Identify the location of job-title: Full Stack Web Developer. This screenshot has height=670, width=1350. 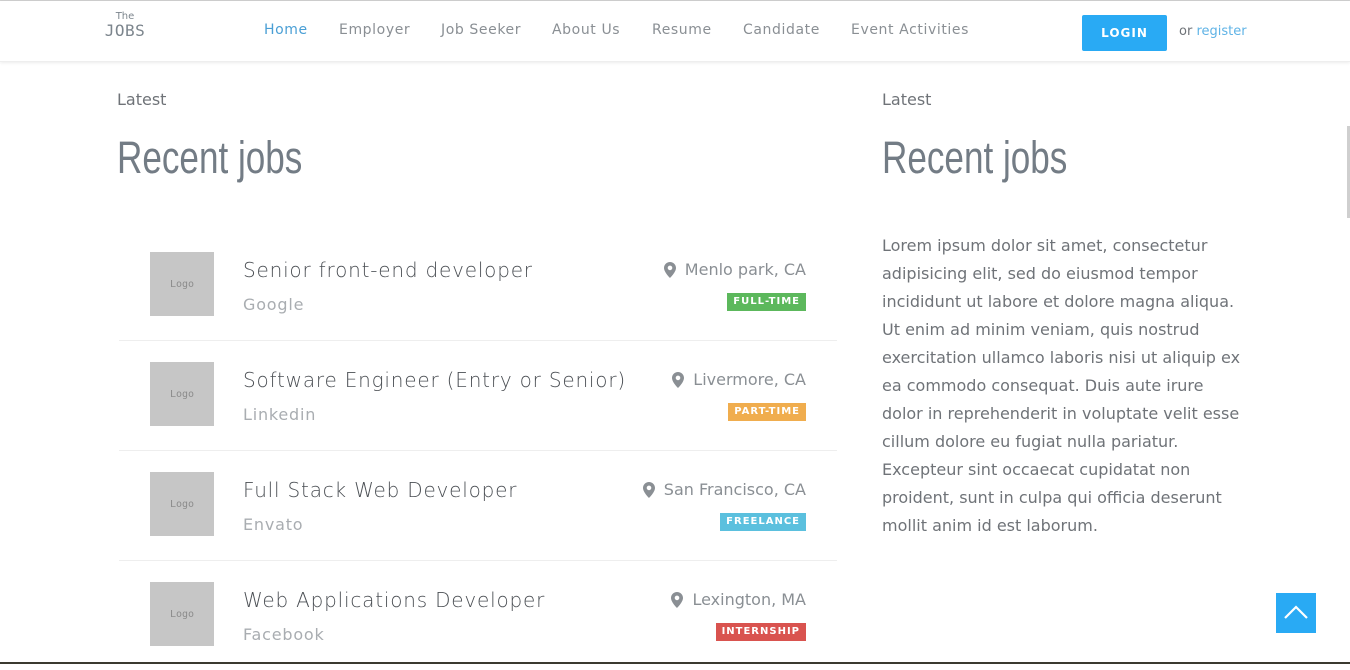
(380, 490).